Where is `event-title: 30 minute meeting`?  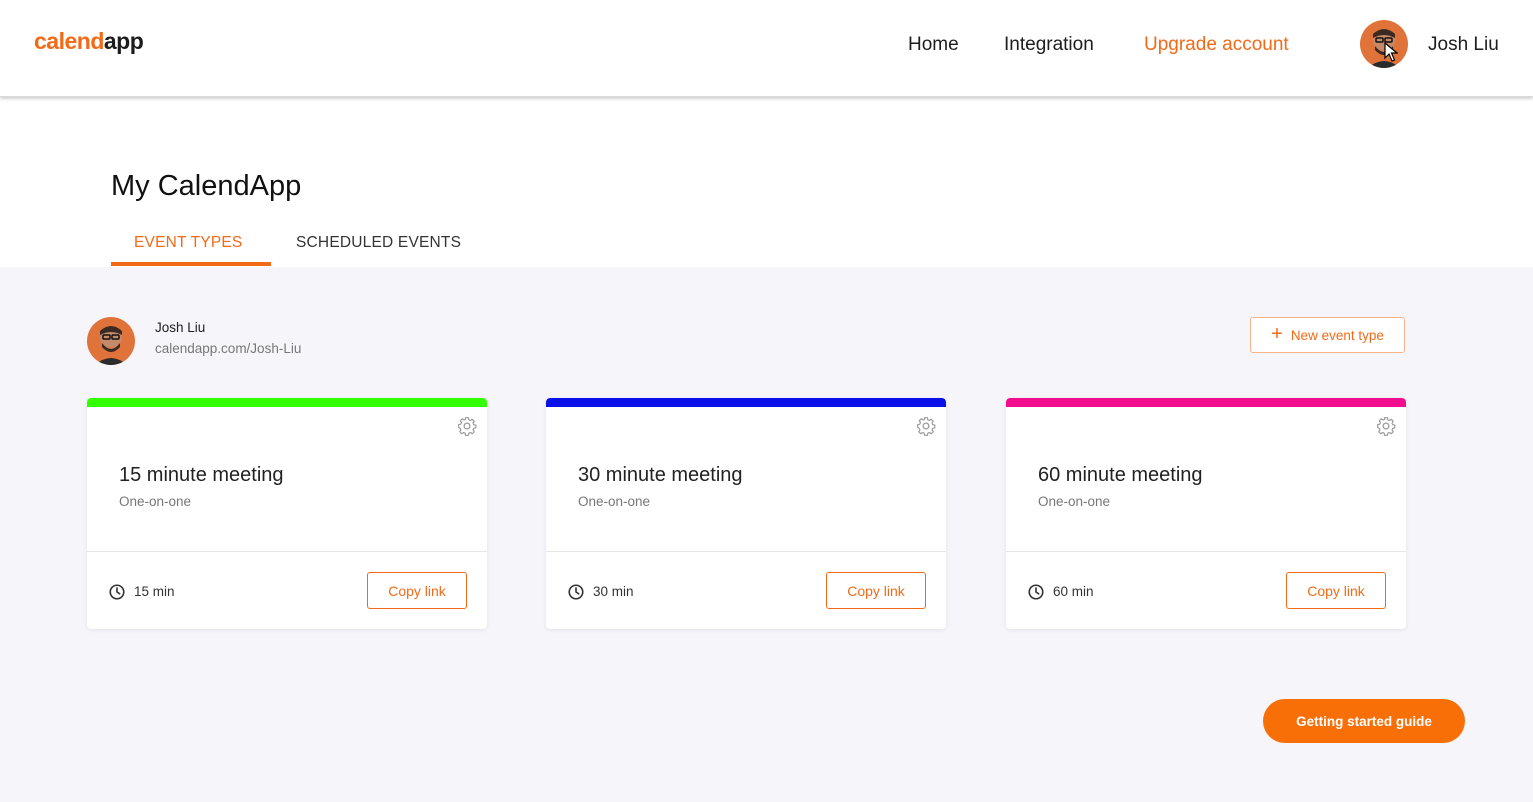
event-title: 30 minute meeting is located at coordinates (660, 475).